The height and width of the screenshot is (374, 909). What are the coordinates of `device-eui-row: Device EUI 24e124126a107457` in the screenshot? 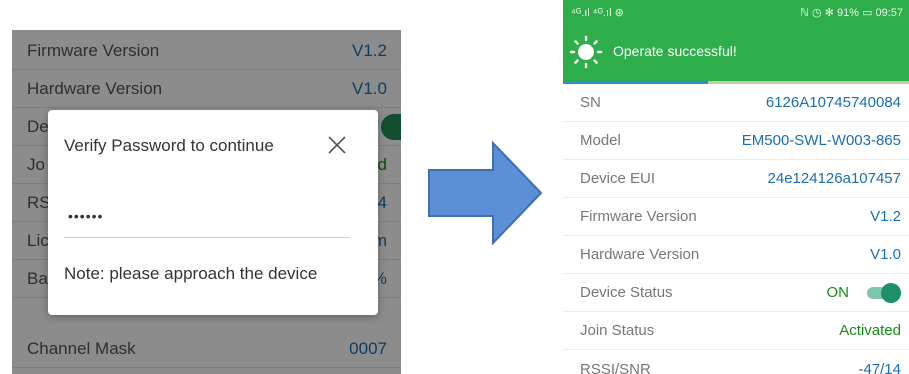 It's located at (736, 179).